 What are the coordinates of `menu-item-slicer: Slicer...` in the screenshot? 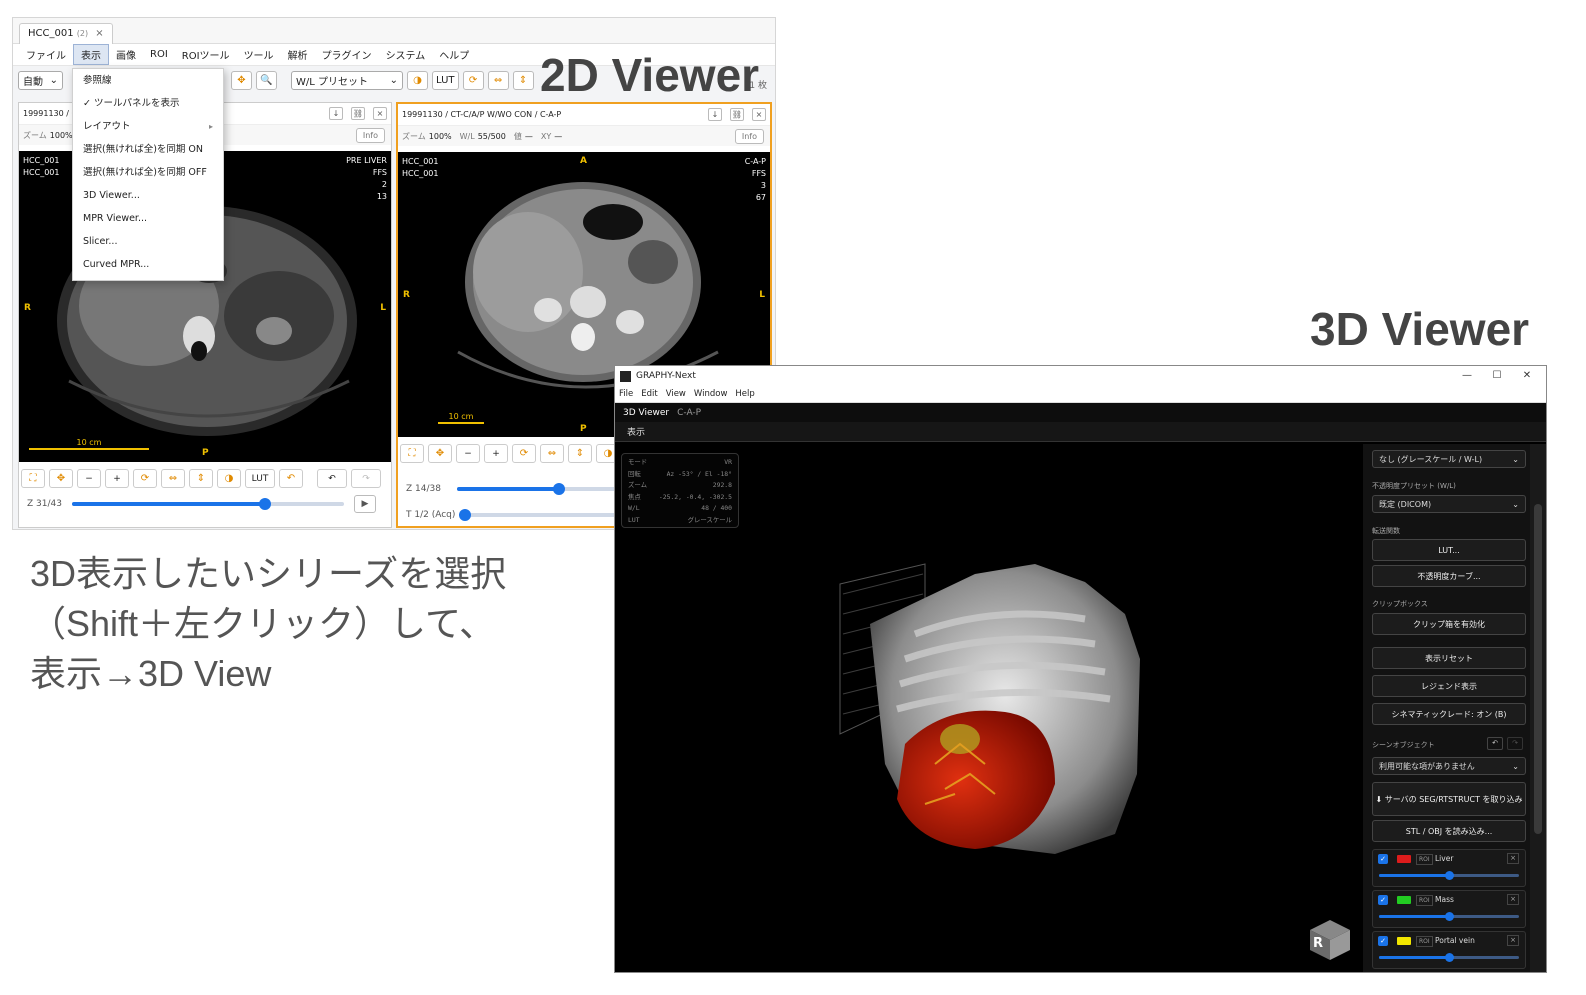 It's located at (148, 241).